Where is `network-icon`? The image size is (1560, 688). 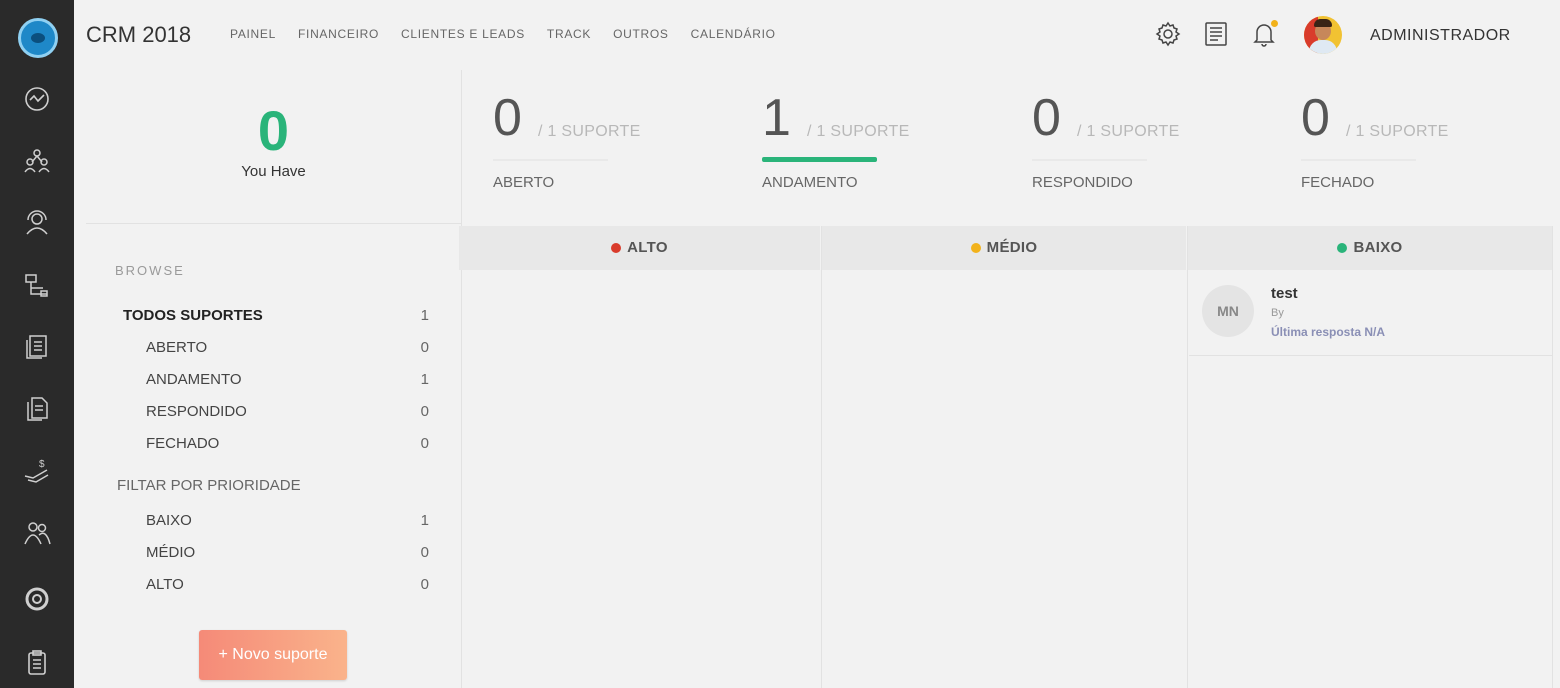 network-icon is located at coordinates (37, 161).